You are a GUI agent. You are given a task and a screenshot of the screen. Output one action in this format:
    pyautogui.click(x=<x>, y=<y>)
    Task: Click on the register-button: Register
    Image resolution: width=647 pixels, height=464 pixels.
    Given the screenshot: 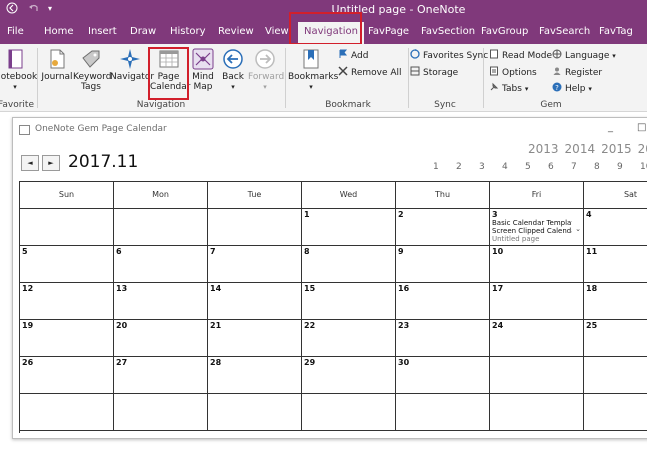 What is the action you would take?
    pyautogui.click(x=577, y=72)
    